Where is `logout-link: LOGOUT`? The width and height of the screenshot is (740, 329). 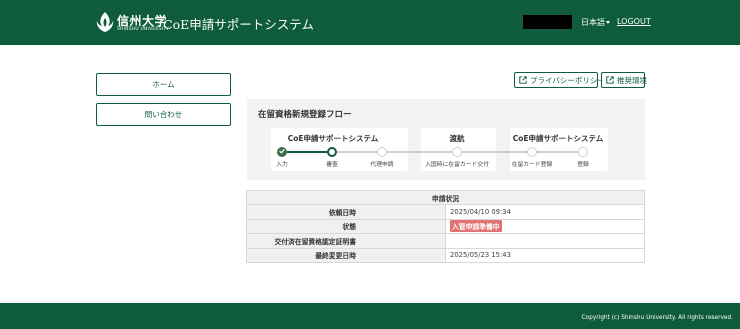 logout-link: LOGOUT is located at coordinates (634, 21).